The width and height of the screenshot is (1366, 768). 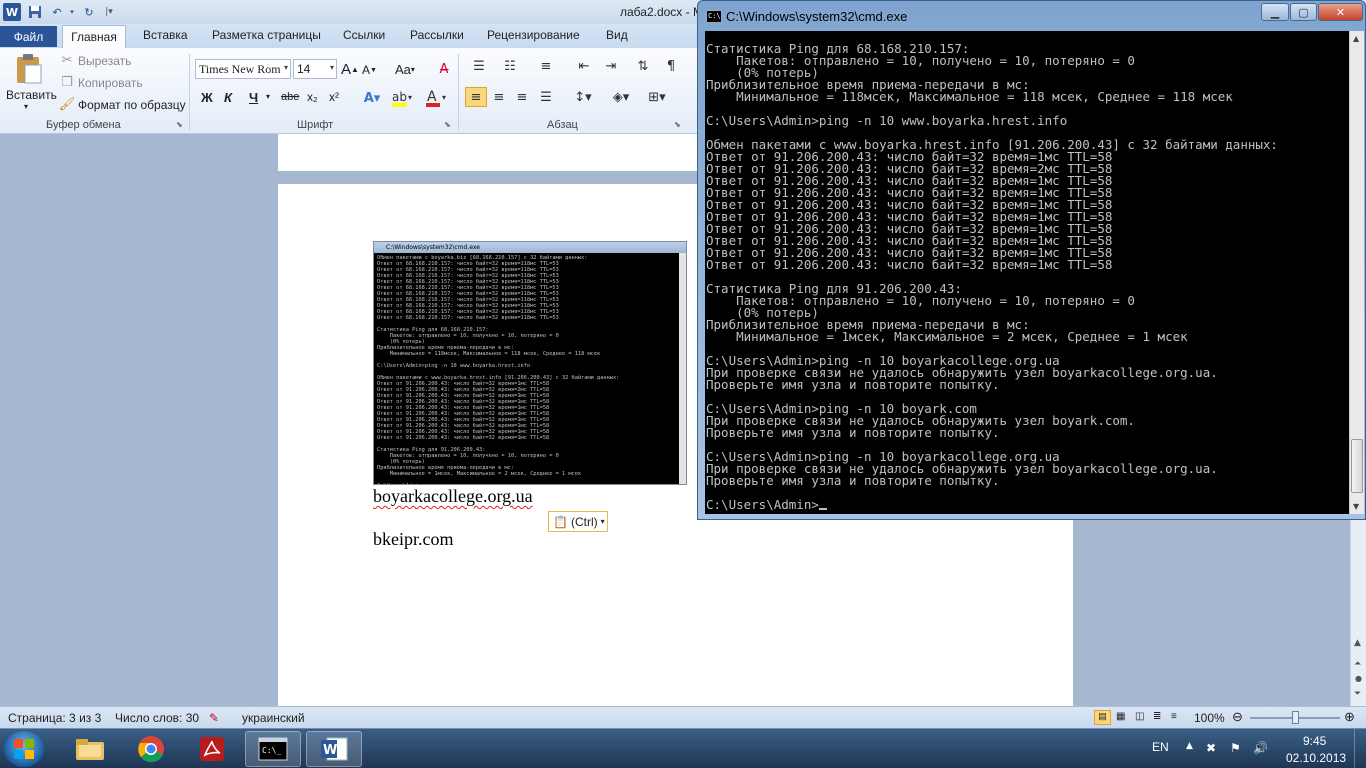 I want to click on tab-view: Вид, so click(x=617, y=35).